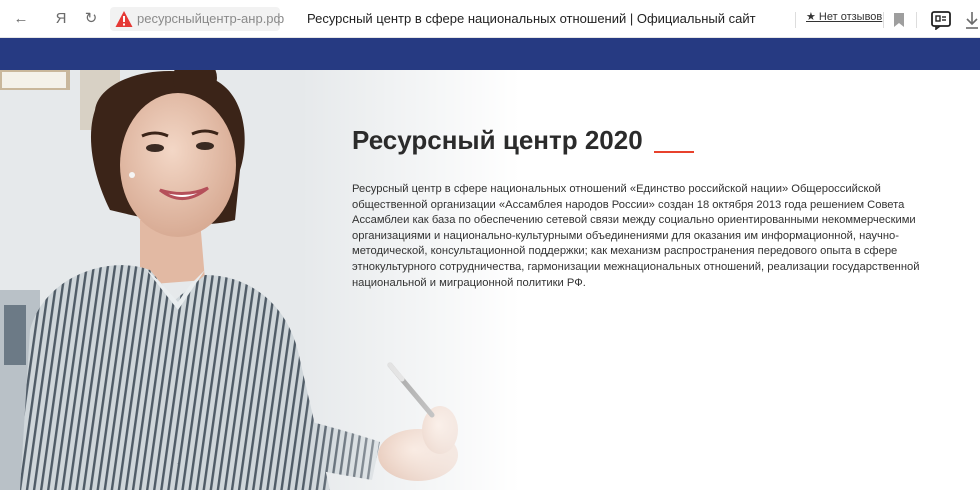 The width and height of the screenshot is (980, 490). Describe the element at coordinates (210, 18) in the screenshot. I see `url-text: ресурсныйцентр-анр.рф` at that location.